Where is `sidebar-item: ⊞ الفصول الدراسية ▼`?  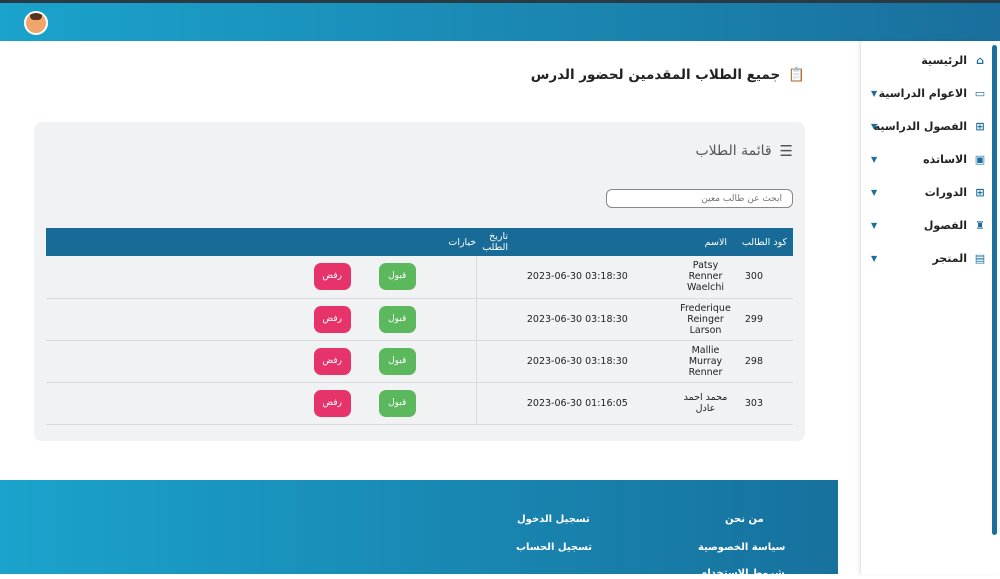
sidebar-item: ⊞ الفصول الدراسية ▼ is located at coordinates (928, 126).